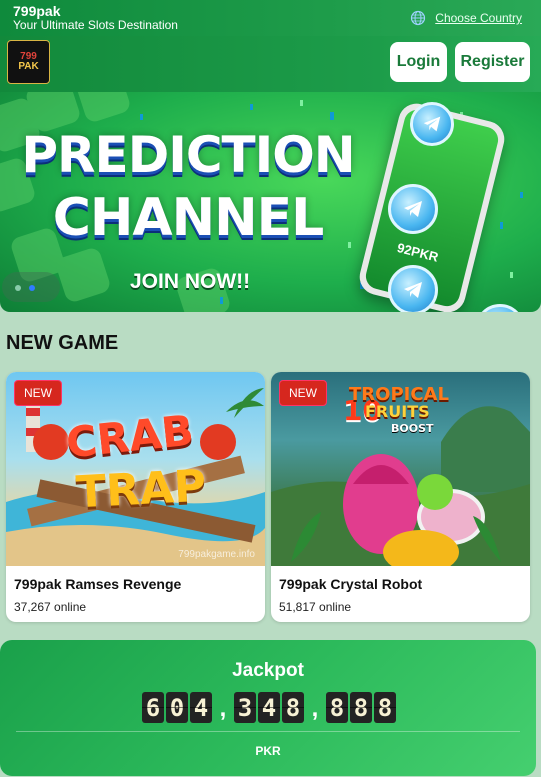  I want to click on login-button: Login, so click(418, 62).